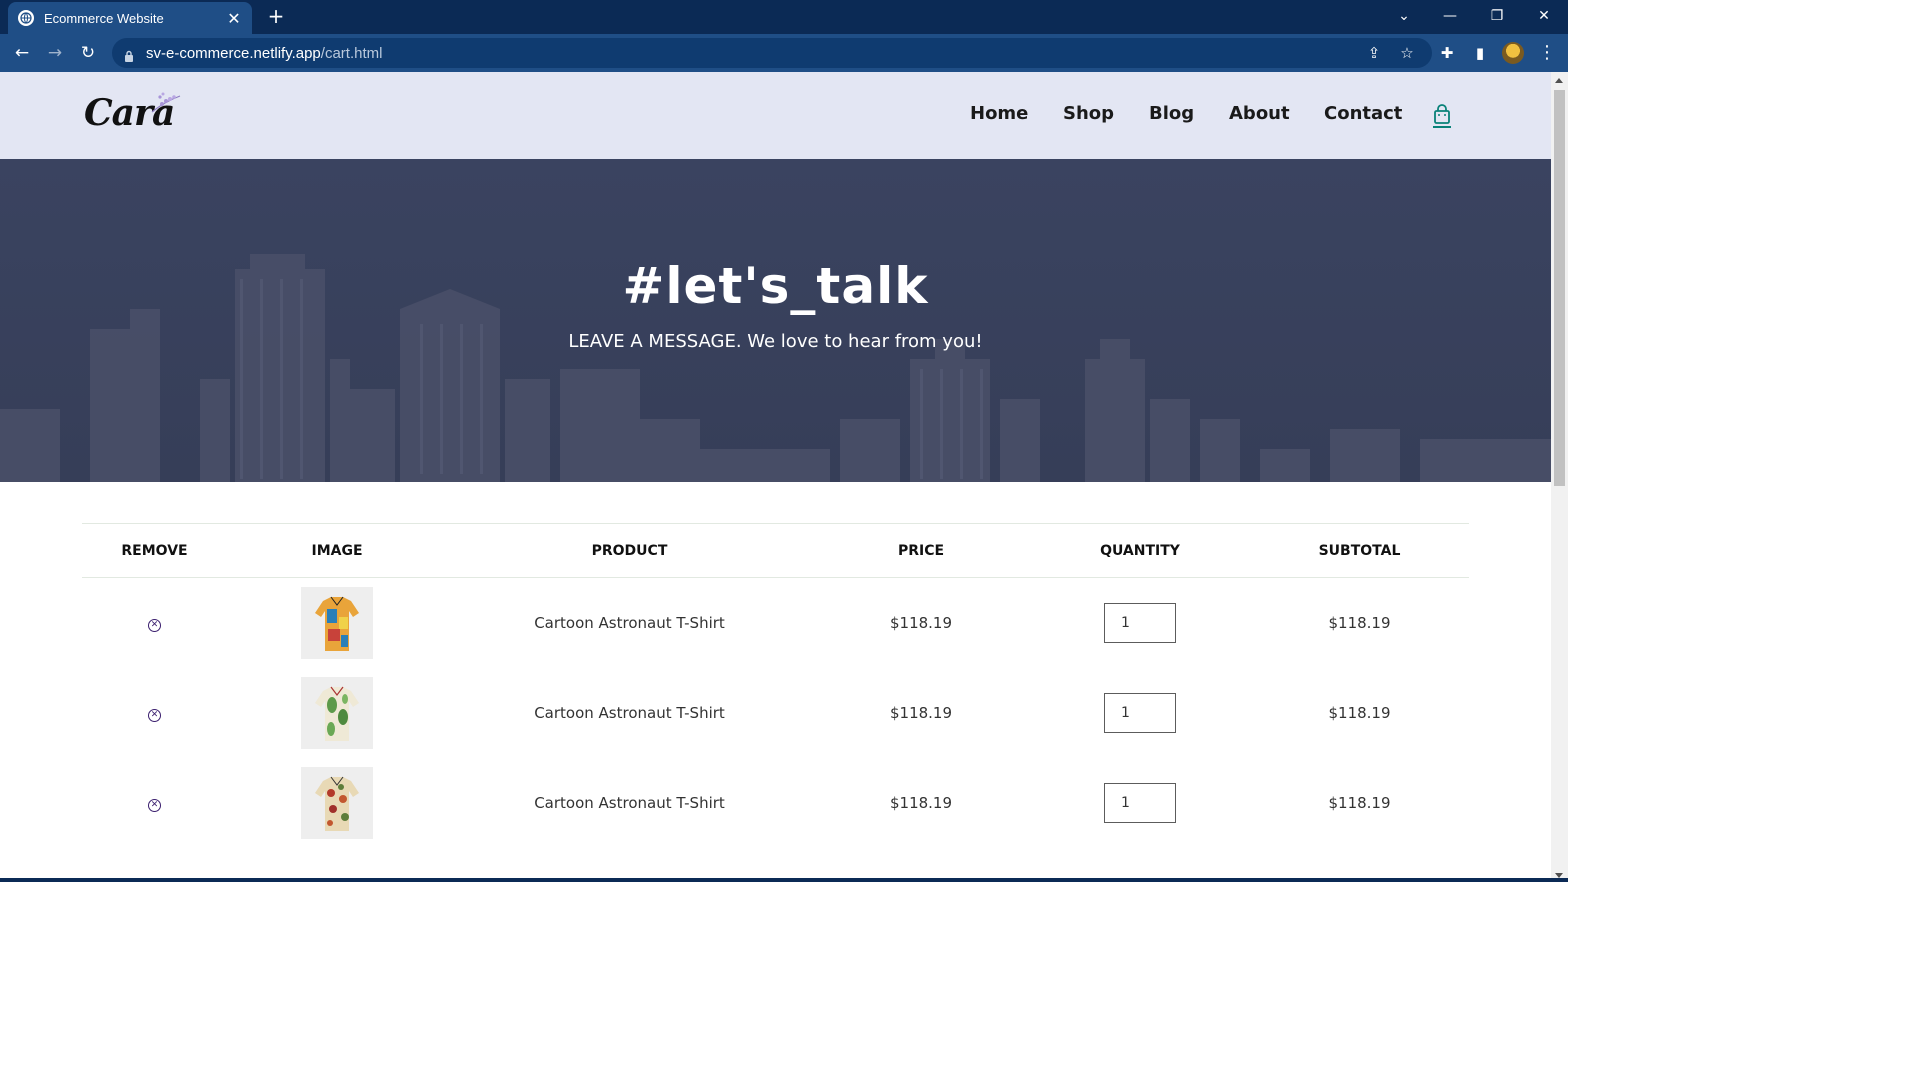 Image resolution: width=1920 pixels, height=1080 pixels. What do you see at coordinates (1171, 113) in the screenshot?
I see `nav-blog: Blog` at bounding box center [1171, 113].